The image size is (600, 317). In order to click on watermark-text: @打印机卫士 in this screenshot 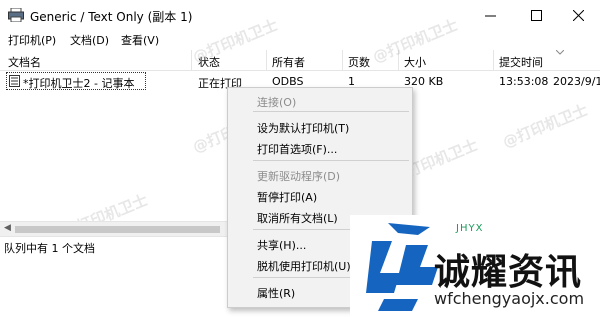, I will do `click(545, 126)`.